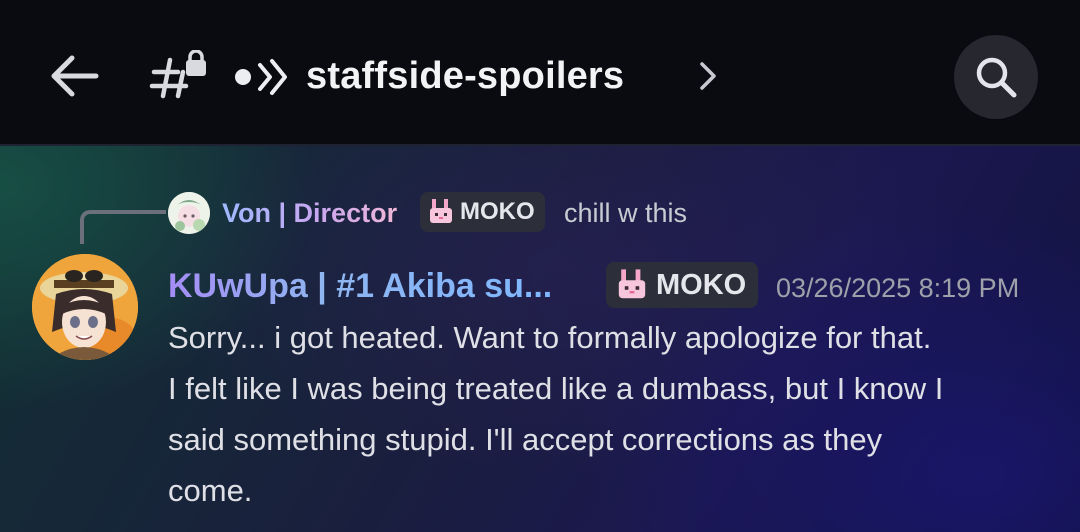 This screenshot has width=1080, height=532. I want to click on reply-preview-text: chill w this, so click(625, 213).